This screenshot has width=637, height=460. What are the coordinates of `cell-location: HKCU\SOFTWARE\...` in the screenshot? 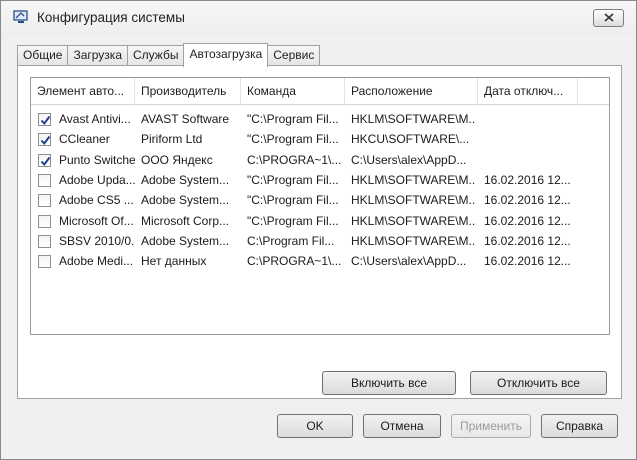 It's located at (410, 139).